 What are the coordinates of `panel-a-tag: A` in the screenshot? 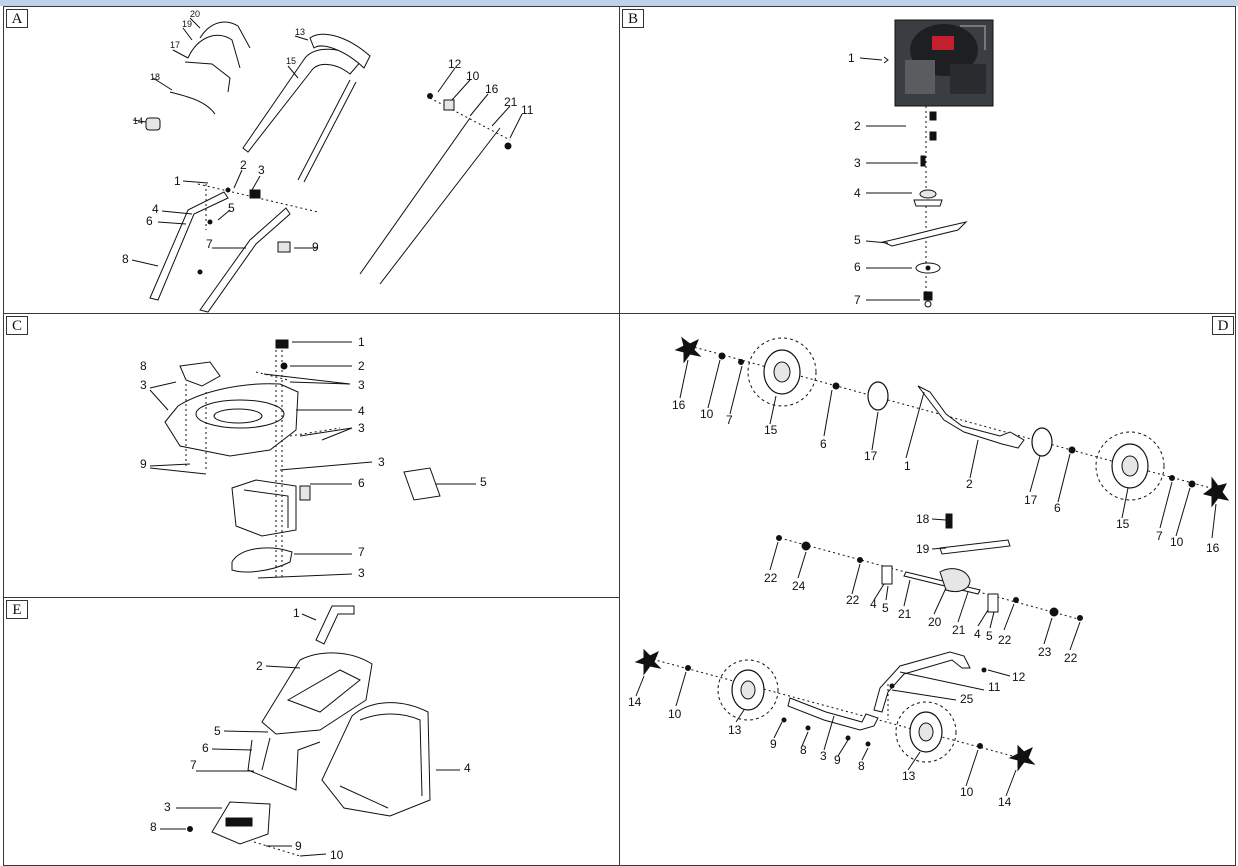 It's located at (17, 18).